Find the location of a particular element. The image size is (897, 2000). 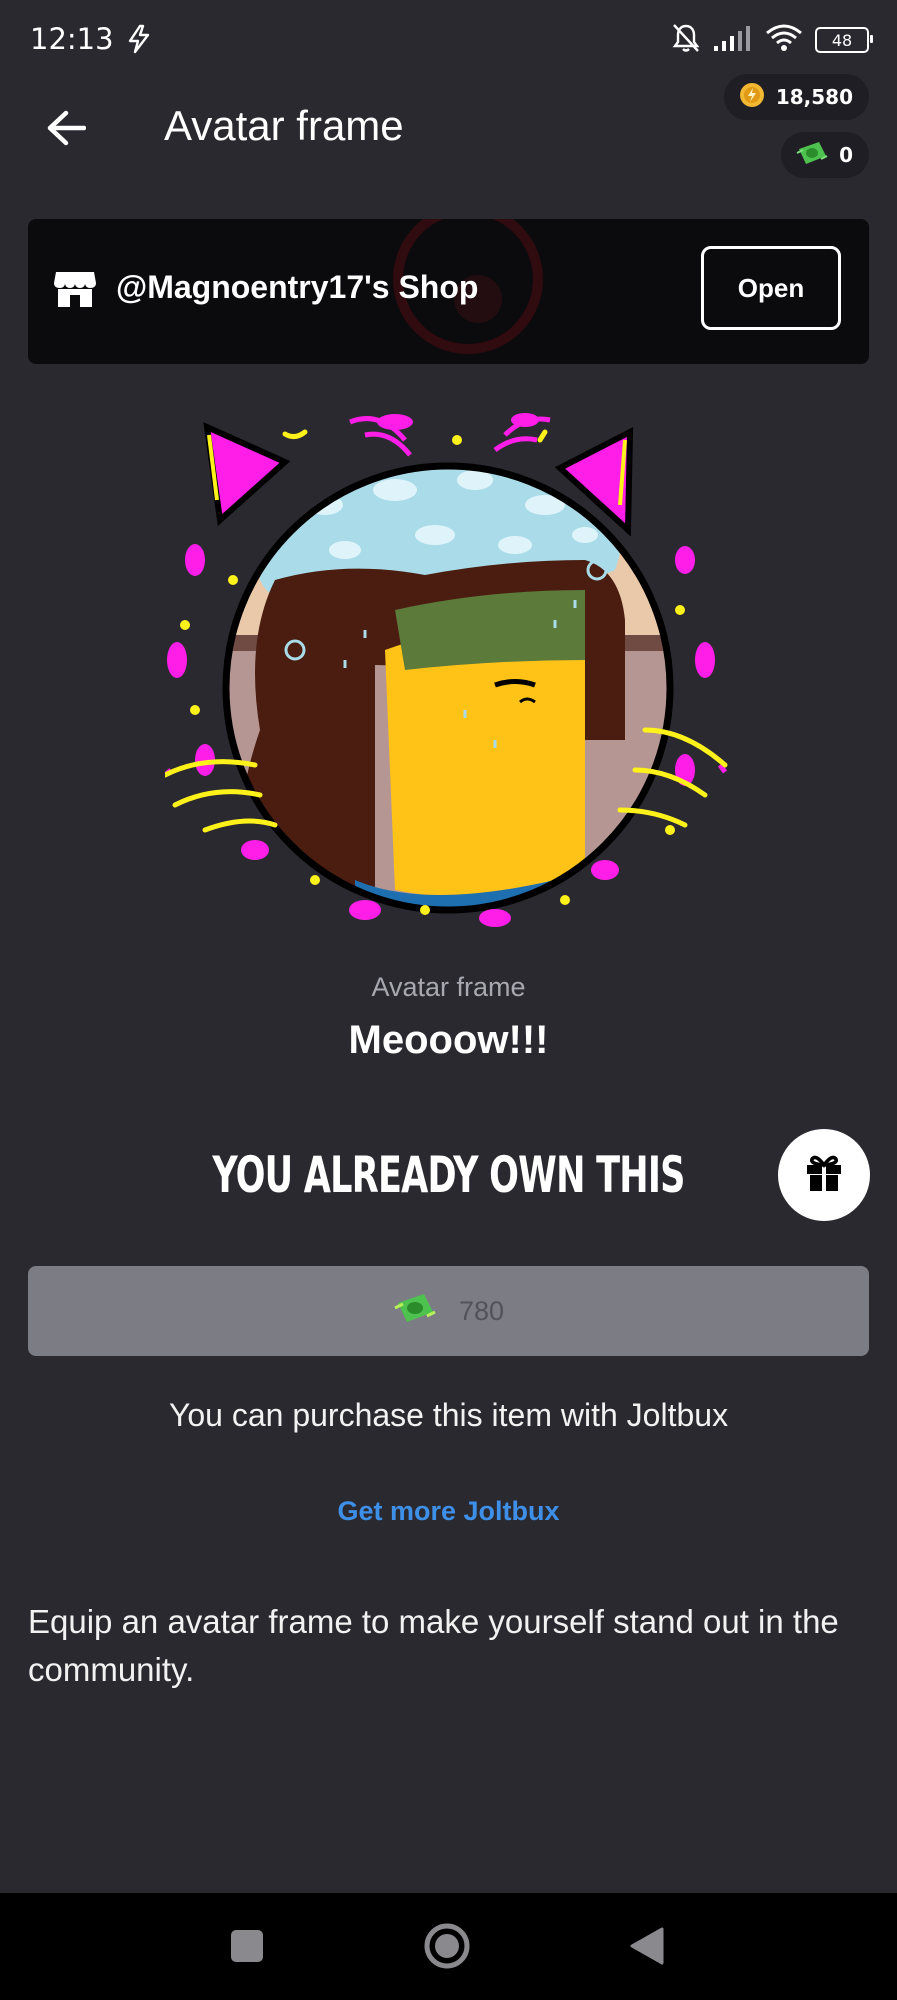

page-title: Avatar frame is located at coordinates (284, 125).